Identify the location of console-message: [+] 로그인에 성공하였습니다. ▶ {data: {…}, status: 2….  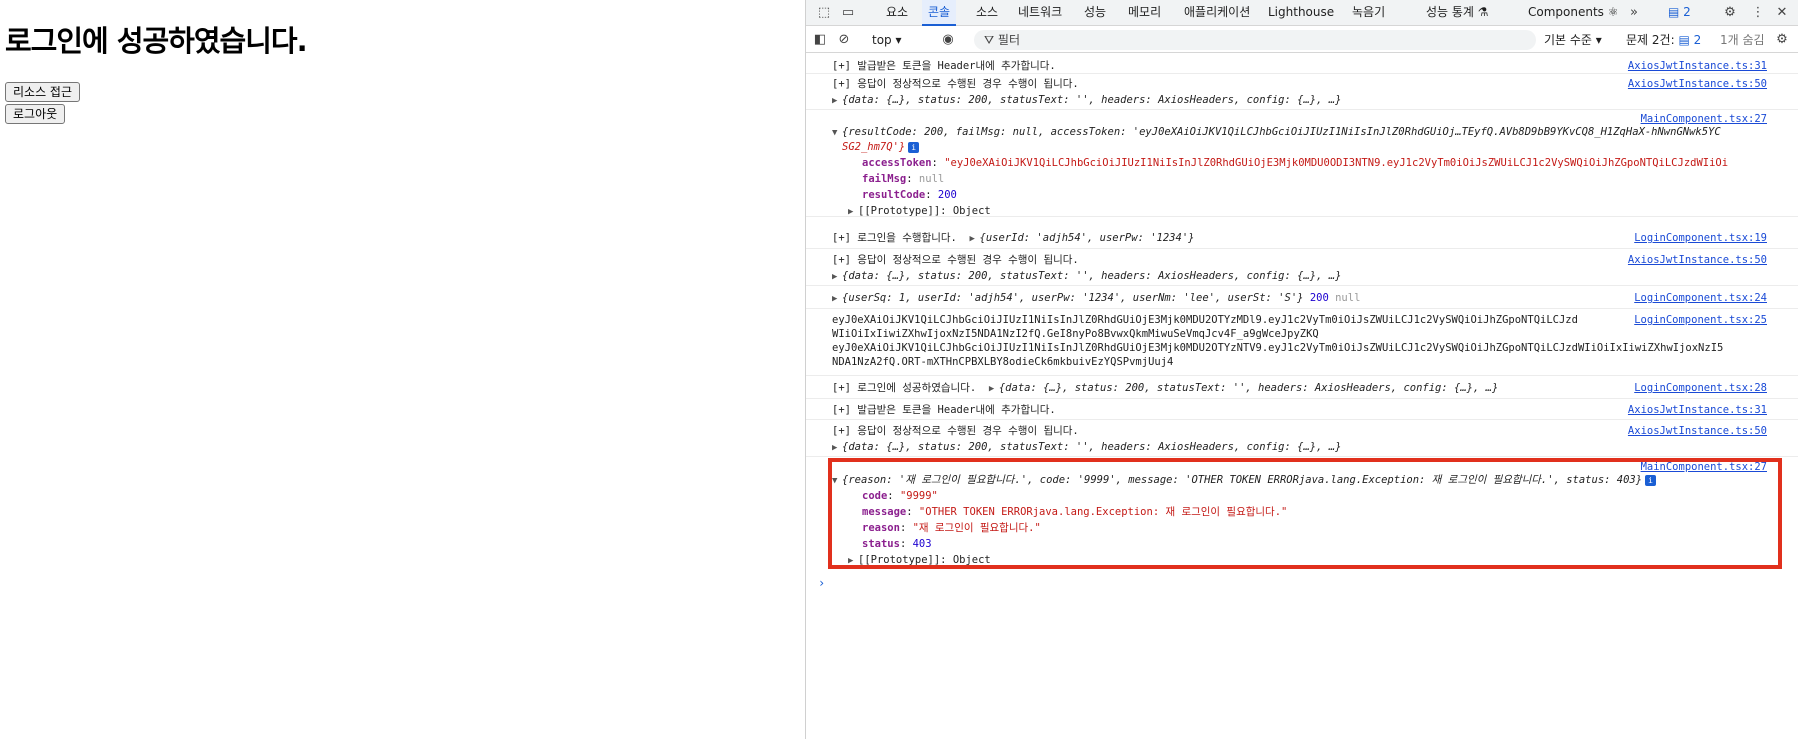
(1302, 388).